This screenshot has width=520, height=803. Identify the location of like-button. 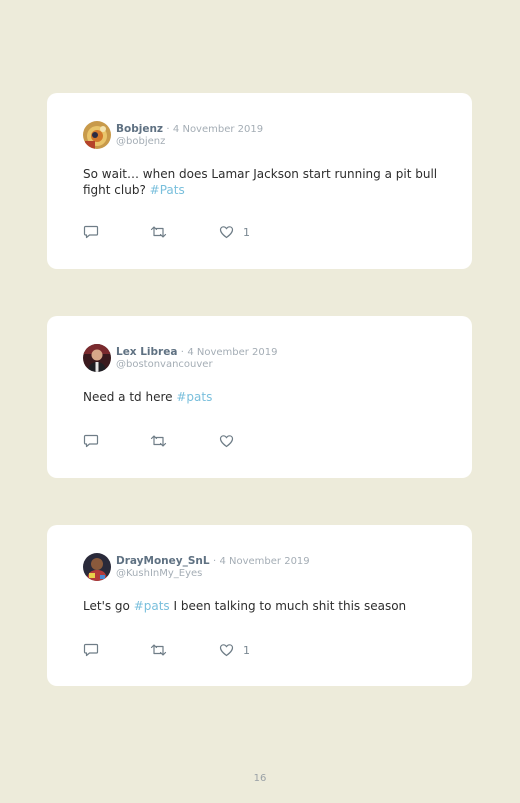
(226, 441).